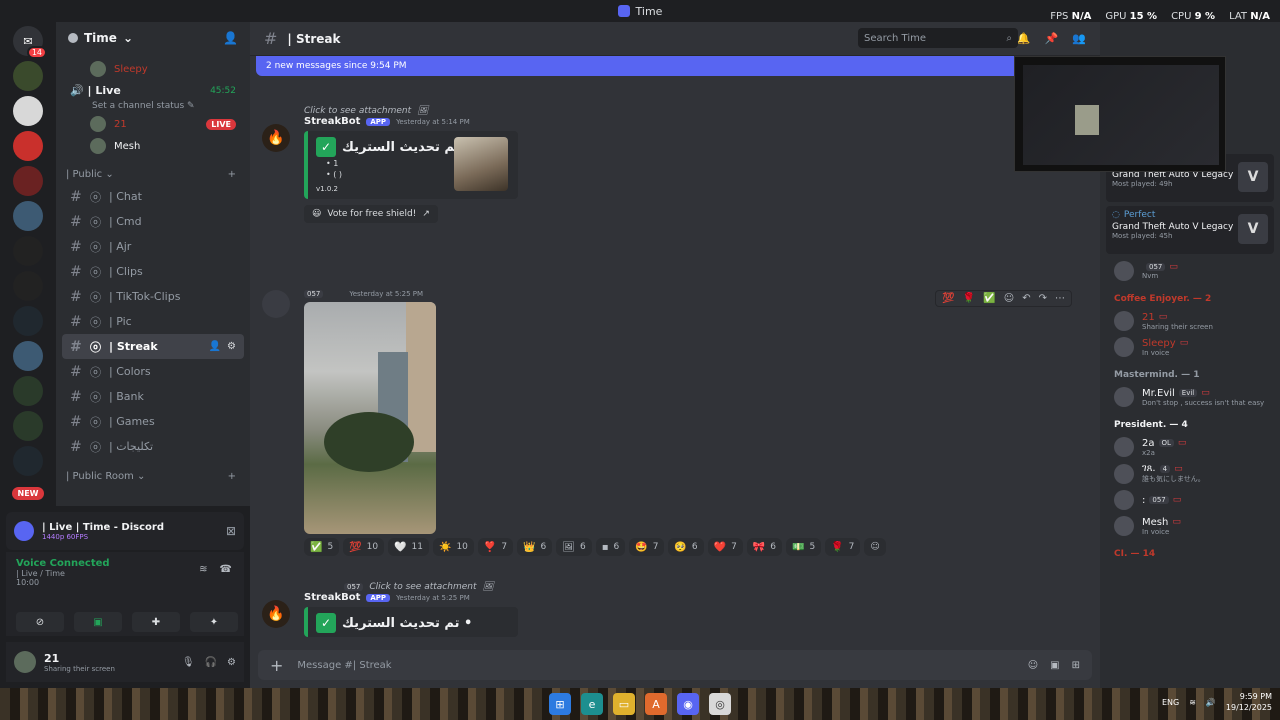 This screenshot has height=720, width=1280. I want to click on message-input: Message #| Streak, so click(344, 665).